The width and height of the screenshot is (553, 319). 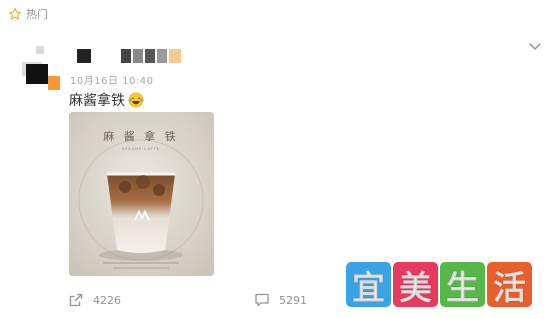 I want to click on watermark-char-1: 宜, so click(x=368, y=284).